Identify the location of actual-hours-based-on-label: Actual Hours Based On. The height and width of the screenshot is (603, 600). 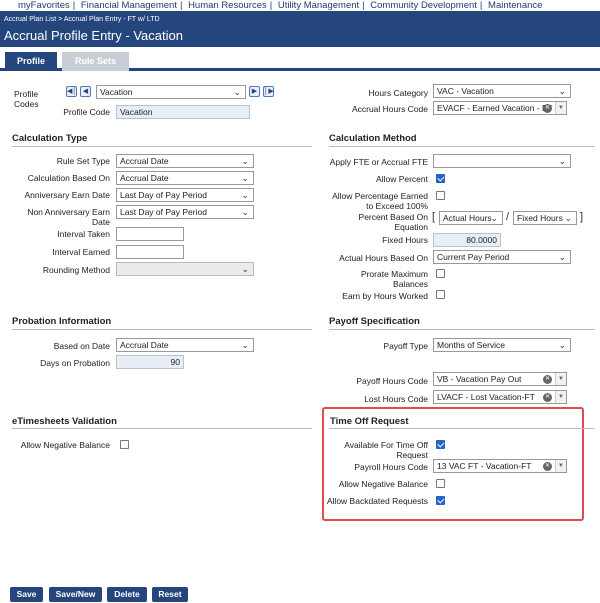
(383, 258).